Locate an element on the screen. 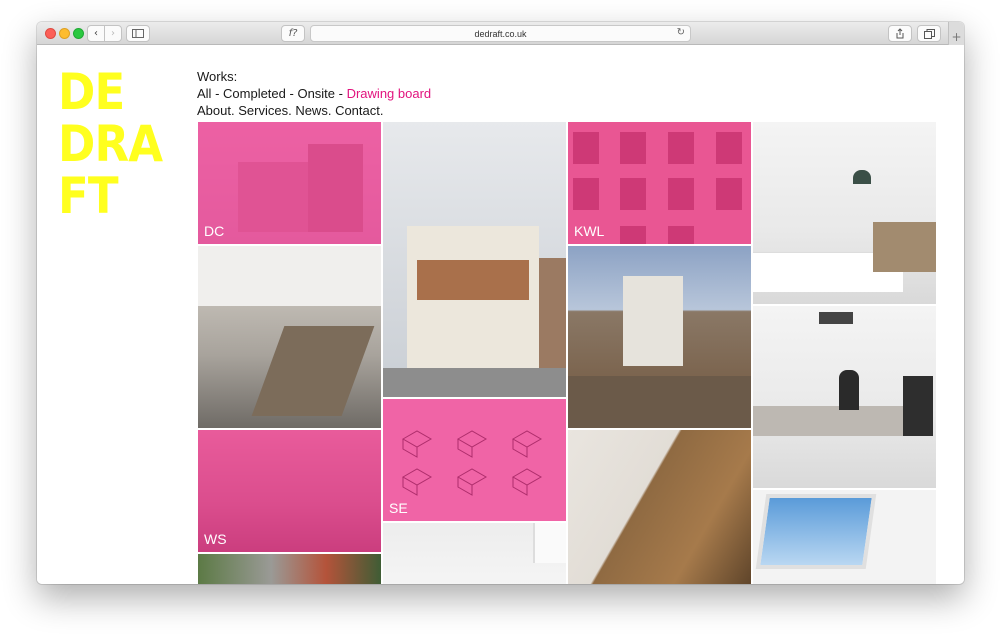 Image resolution: width=1000 pixels, height=635 pixels. logo-line-1: DE is located at coordinates (91, 92).